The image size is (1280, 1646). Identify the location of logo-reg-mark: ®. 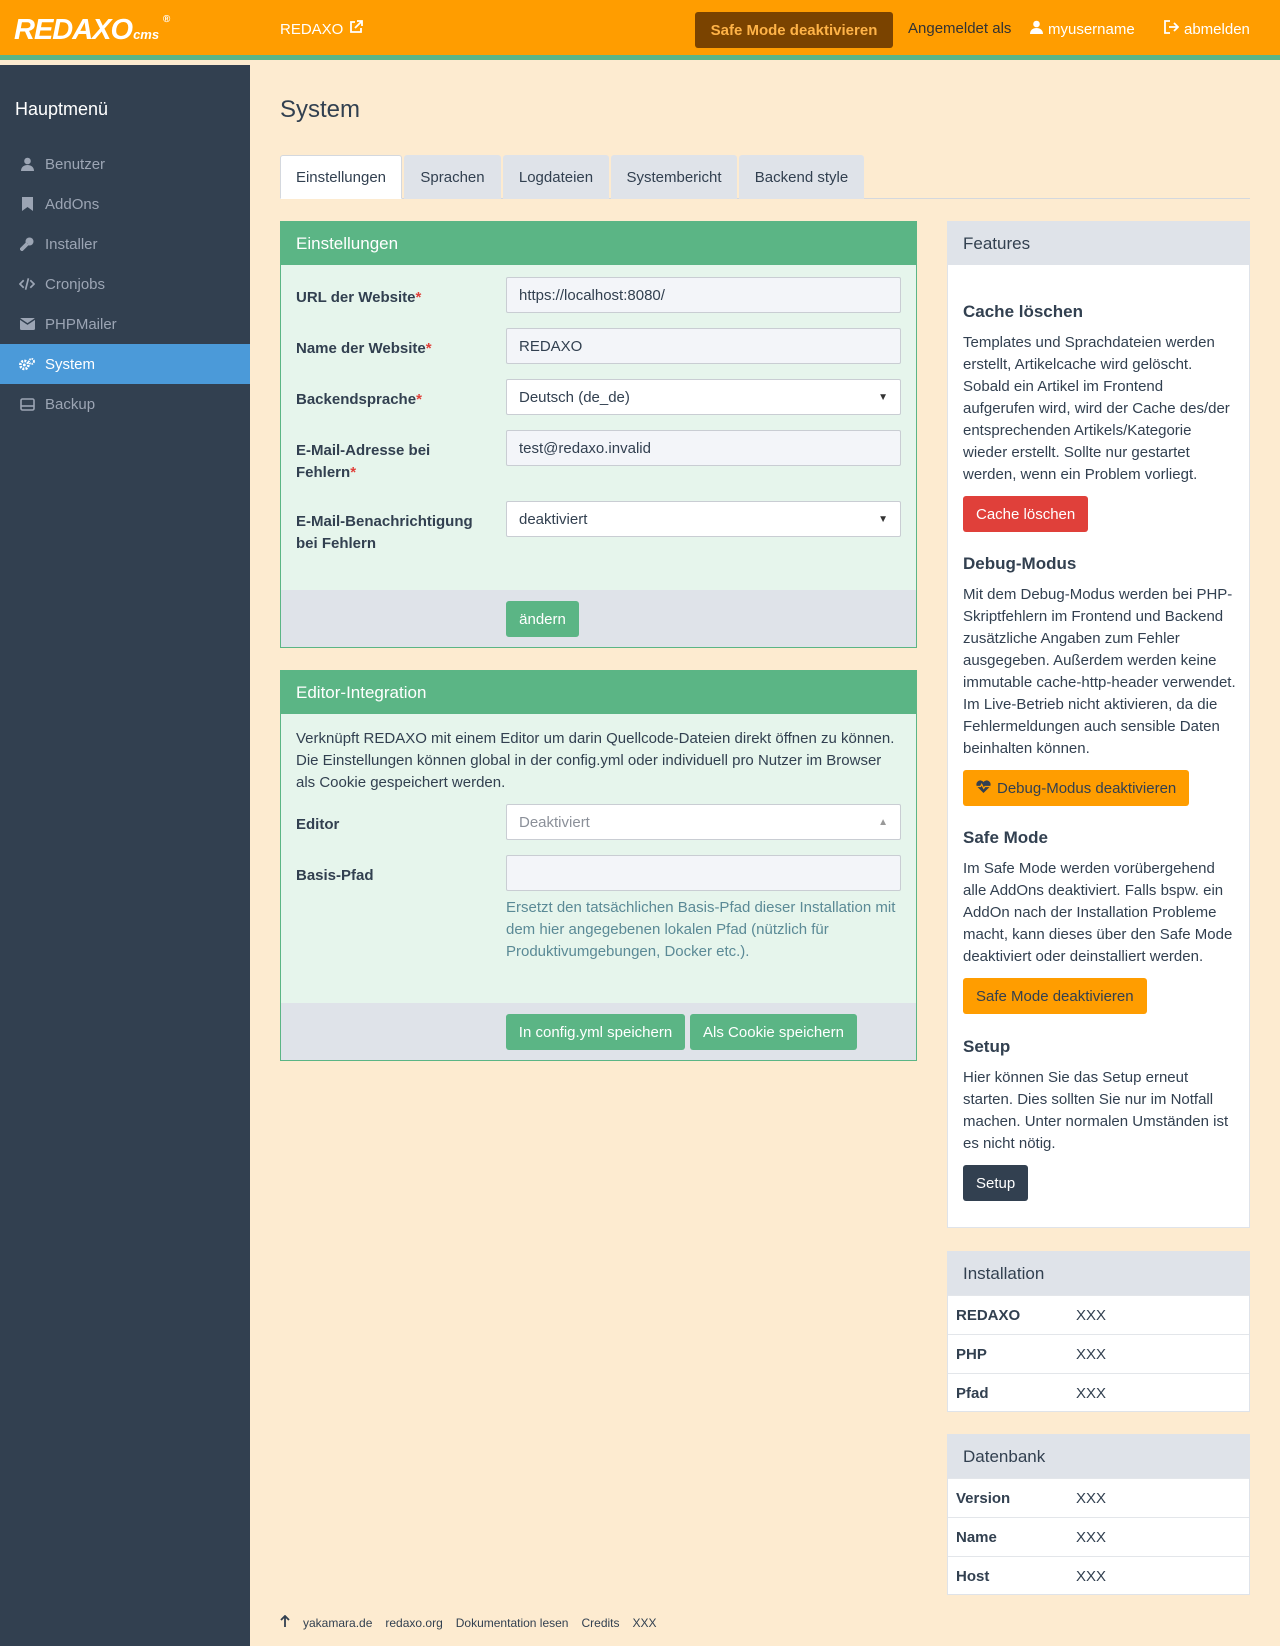
(166, 19).